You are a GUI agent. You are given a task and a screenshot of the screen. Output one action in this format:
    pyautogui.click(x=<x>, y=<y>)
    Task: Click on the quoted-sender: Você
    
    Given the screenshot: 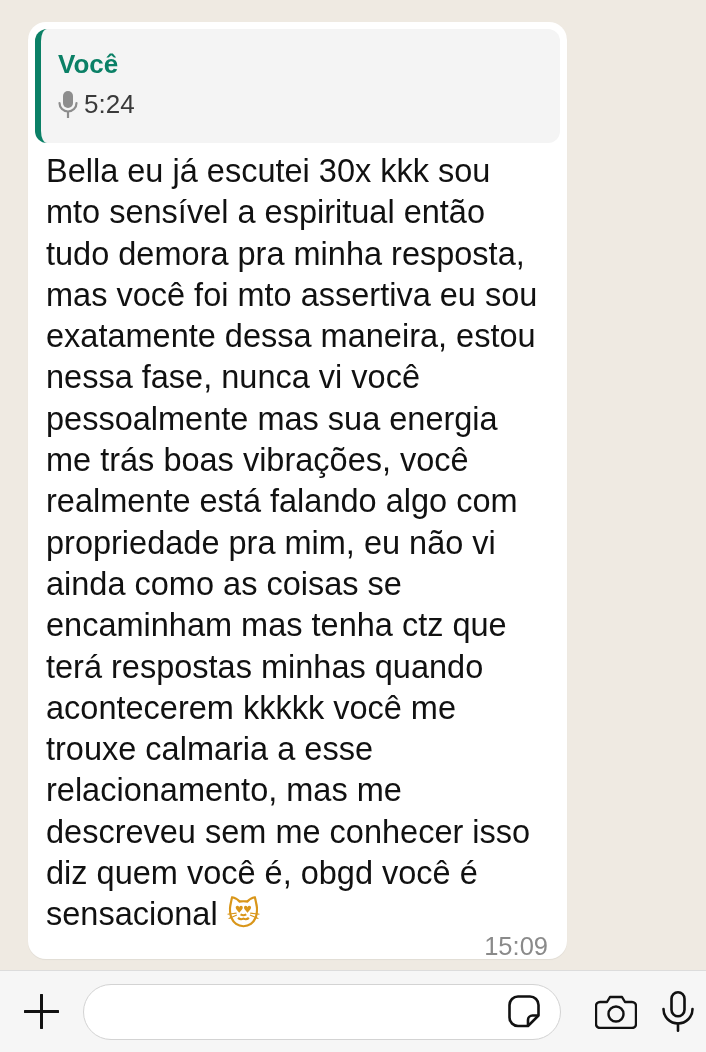 What is the action you would take?
    pyautogui.click(x=89, y=64)
    